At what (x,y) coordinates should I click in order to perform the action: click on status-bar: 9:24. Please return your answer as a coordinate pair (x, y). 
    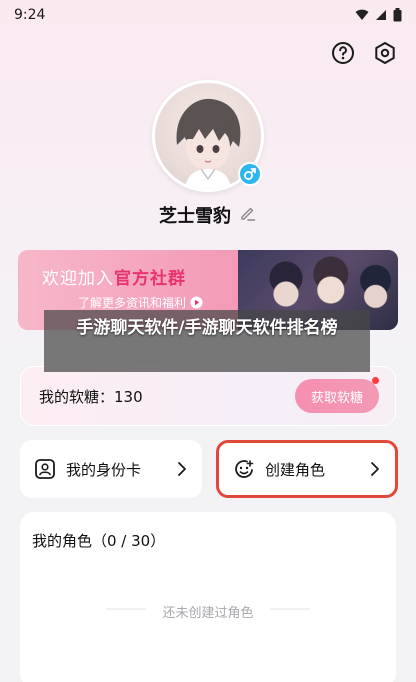
    Looking at the image, I should click on (208, 15).